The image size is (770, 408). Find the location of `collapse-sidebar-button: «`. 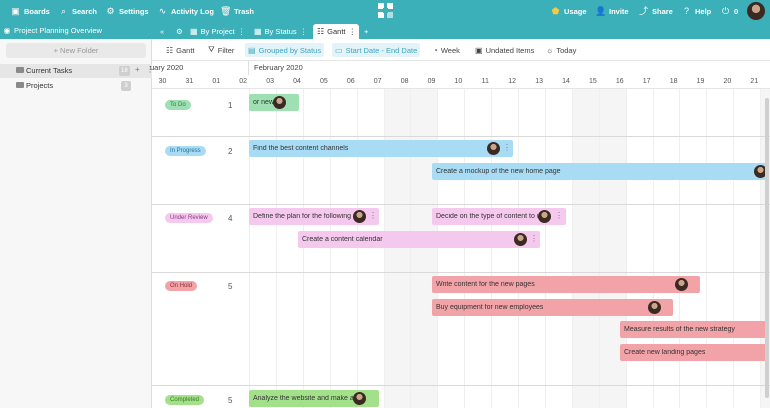

collapse-sidebar-button: « is located at coordinates (162, 31).